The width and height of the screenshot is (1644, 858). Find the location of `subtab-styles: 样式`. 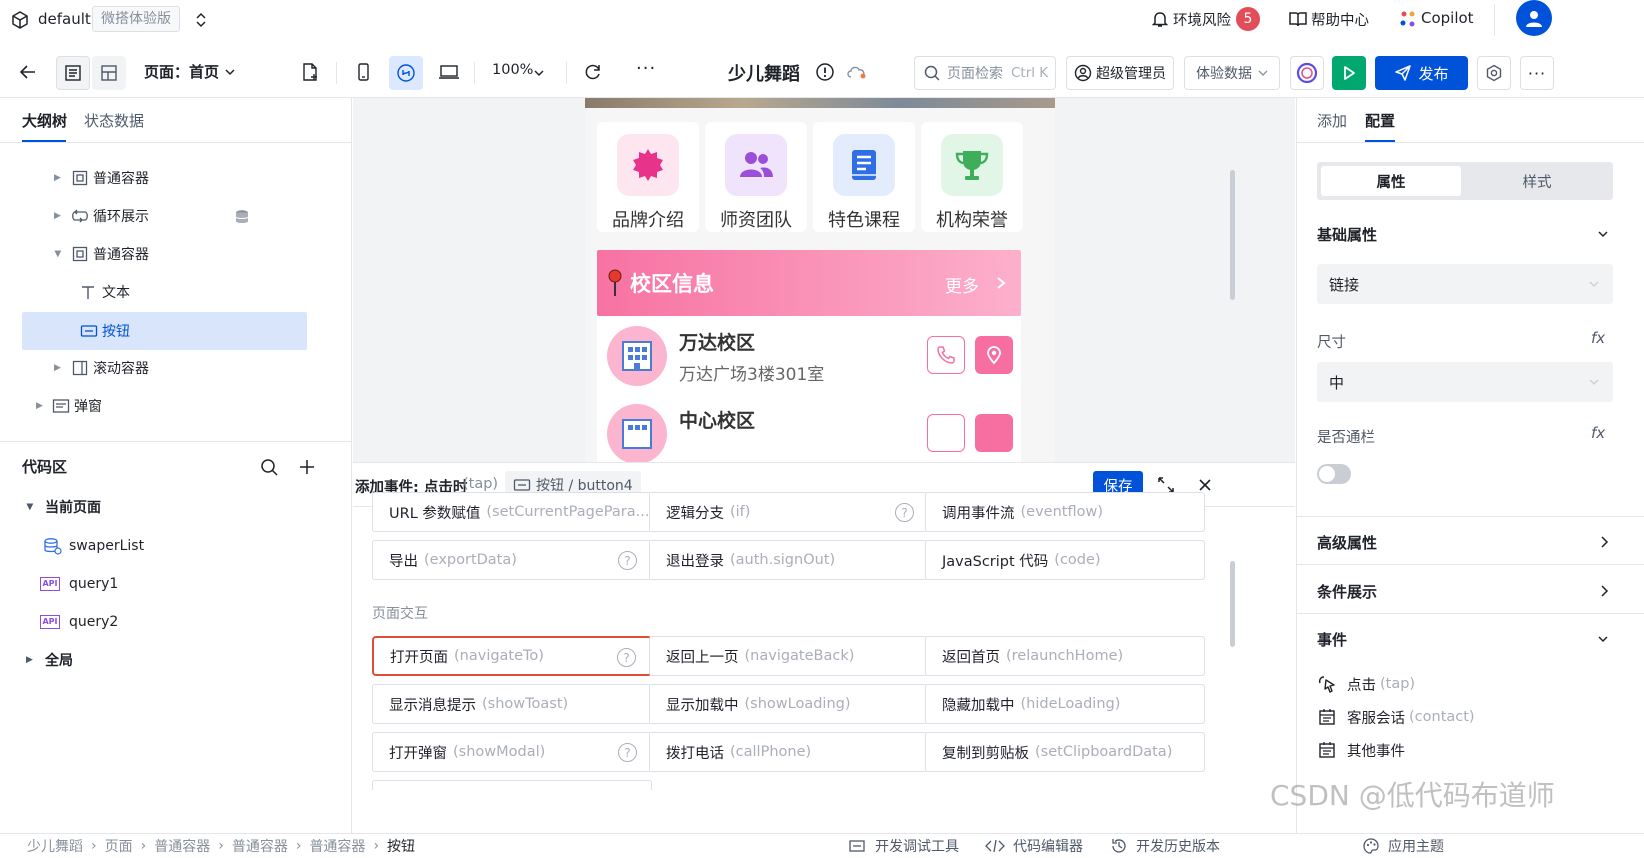

subtab-styles: 样式 is located at coordinates (1537, 181).